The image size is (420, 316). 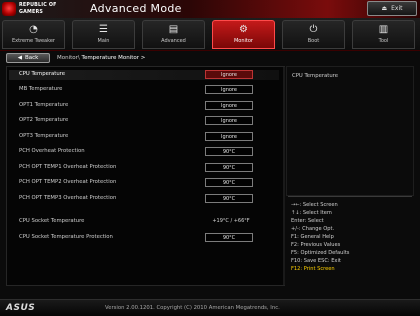 What do you see at coordinates (103, 41) in the screenshot?
I see `tab-label: Main` at bounding box center [103, 41].